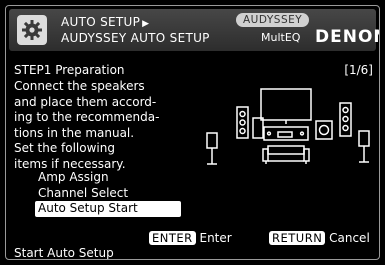 Image resolution: width=385 pixels, height=265 pixels. Describe the element at coordinates (281, 37) in the screenshot. I see `multeq-label: MultEQ` at that location.